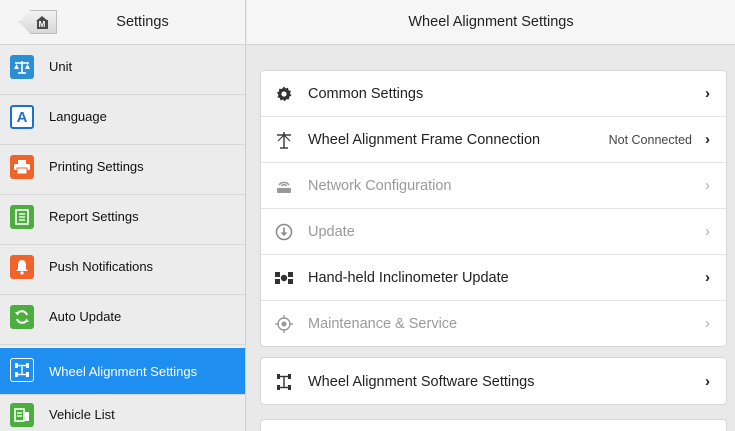  Describe the element at coordinates (78, 116) in the screenshot. I see `sidebar-item-label: Language` at that location.